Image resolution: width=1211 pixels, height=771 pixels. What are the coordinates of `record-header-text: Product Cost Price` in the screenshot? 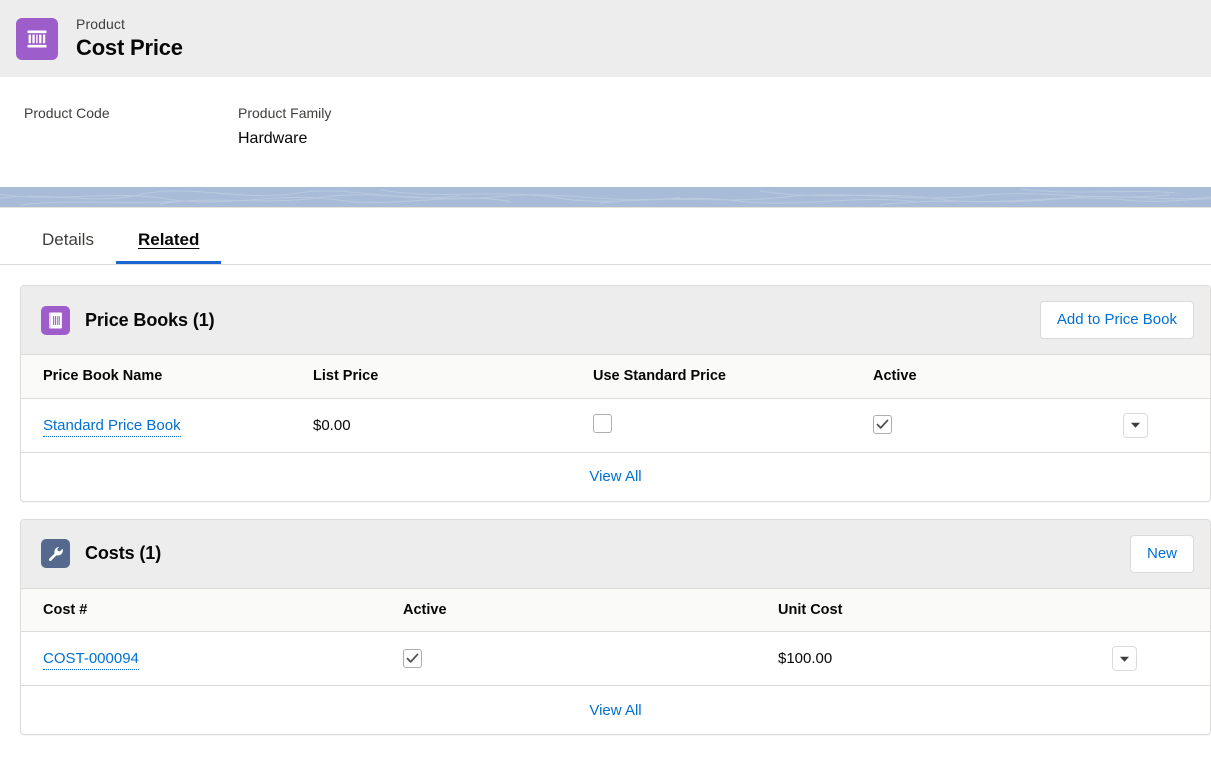 It's located at (129, 38).